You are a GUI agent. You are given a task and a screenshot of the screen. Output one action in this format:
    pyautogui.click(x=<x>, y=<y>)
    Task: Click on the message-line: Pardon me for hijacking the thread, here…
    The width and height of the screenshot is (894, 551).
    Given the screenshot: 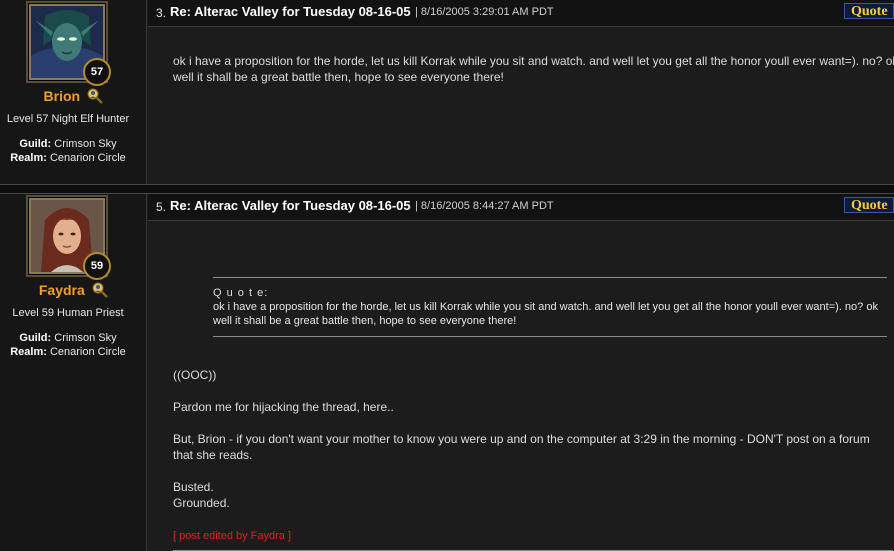 What is the action you would take?
    pyautogui.click(x=283, y=407)
    